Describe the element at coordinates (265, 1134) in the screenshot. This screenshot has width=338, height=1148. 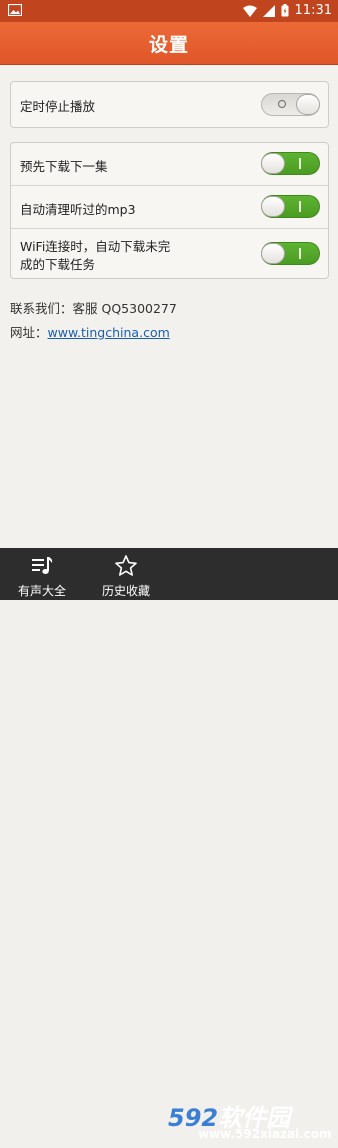
I see `watermark-url: www.592xiazai.com` at that location.